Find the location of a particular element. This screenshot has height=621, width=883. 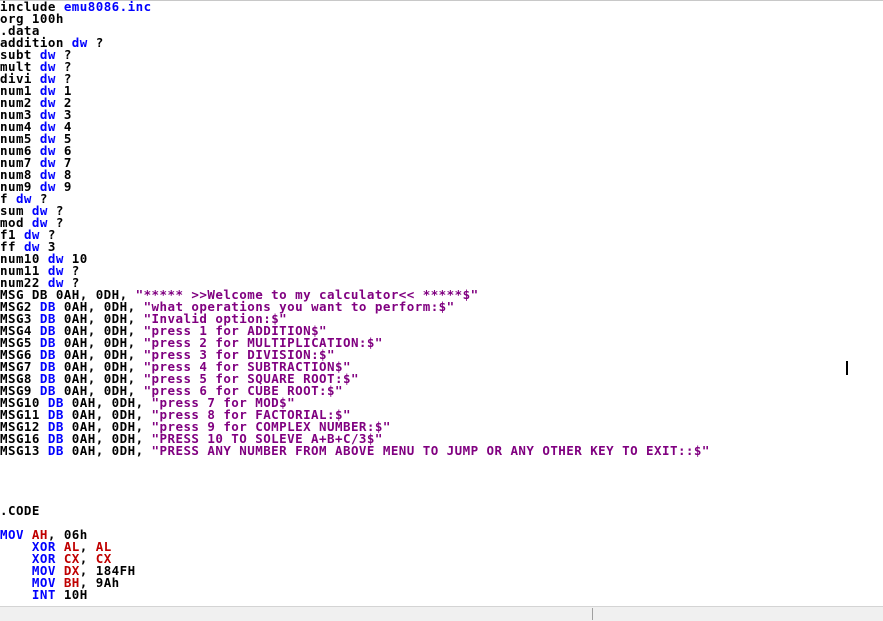

code-line: INT 10H is located at coordinates (355, 594).